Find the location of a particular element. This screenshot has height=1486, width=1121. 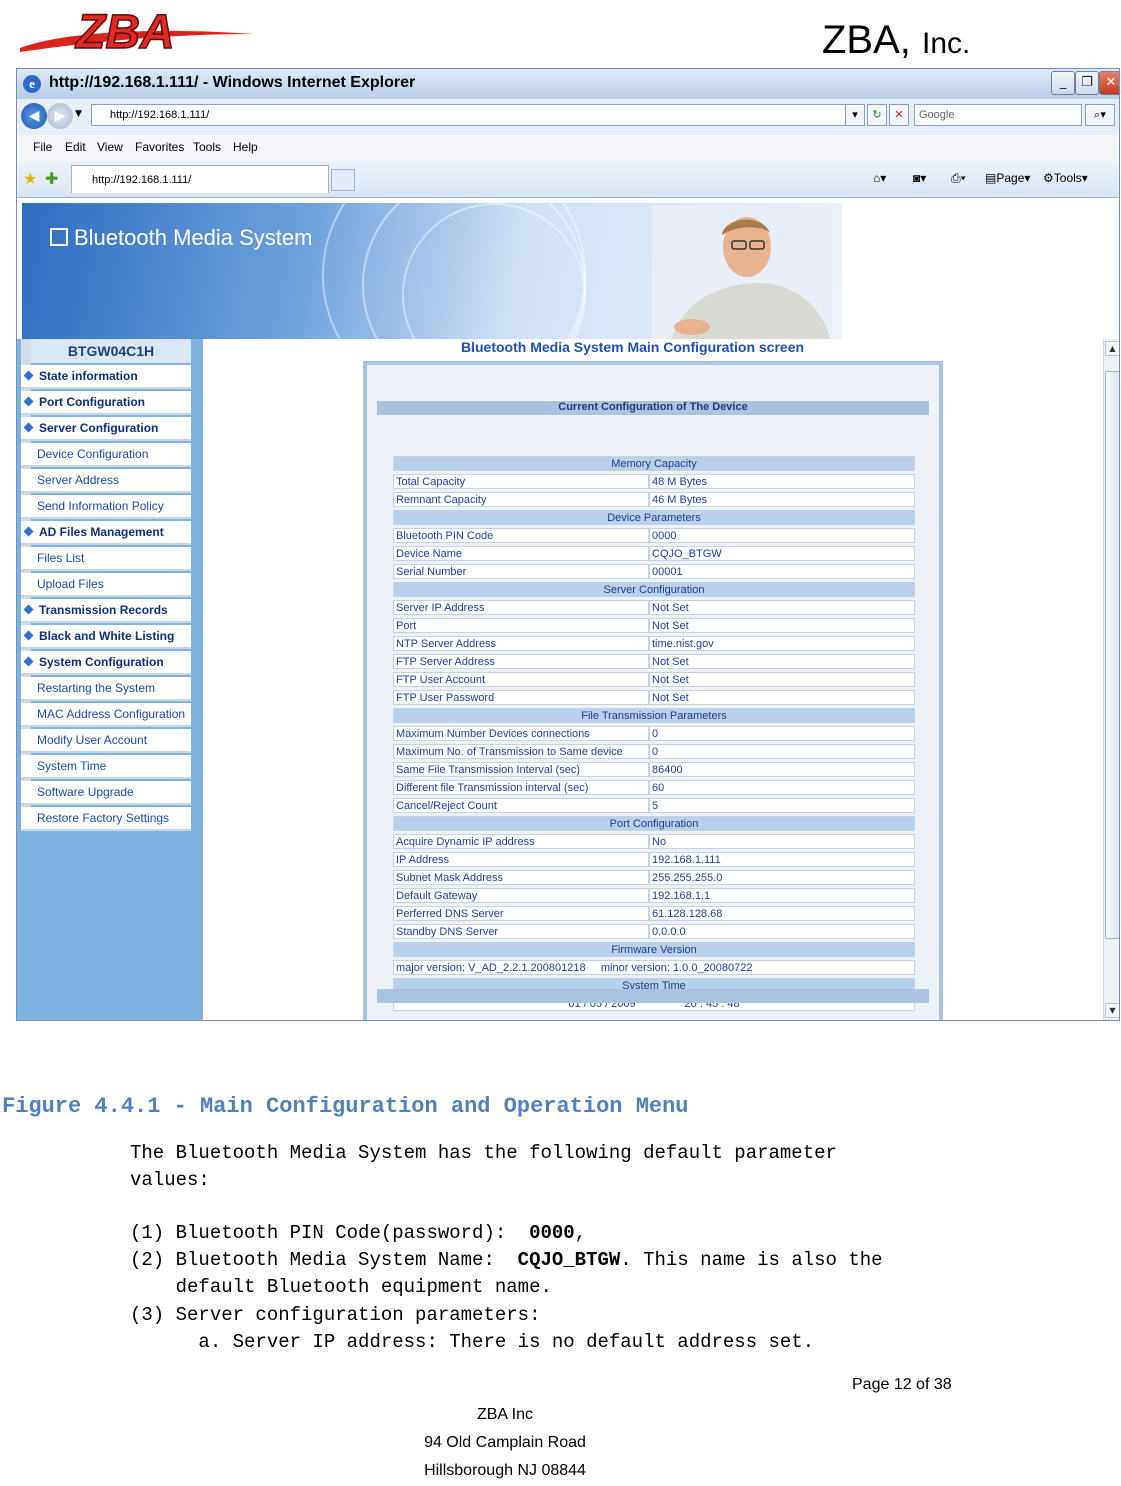

new-tab-button is located at coordinates (343, 180).